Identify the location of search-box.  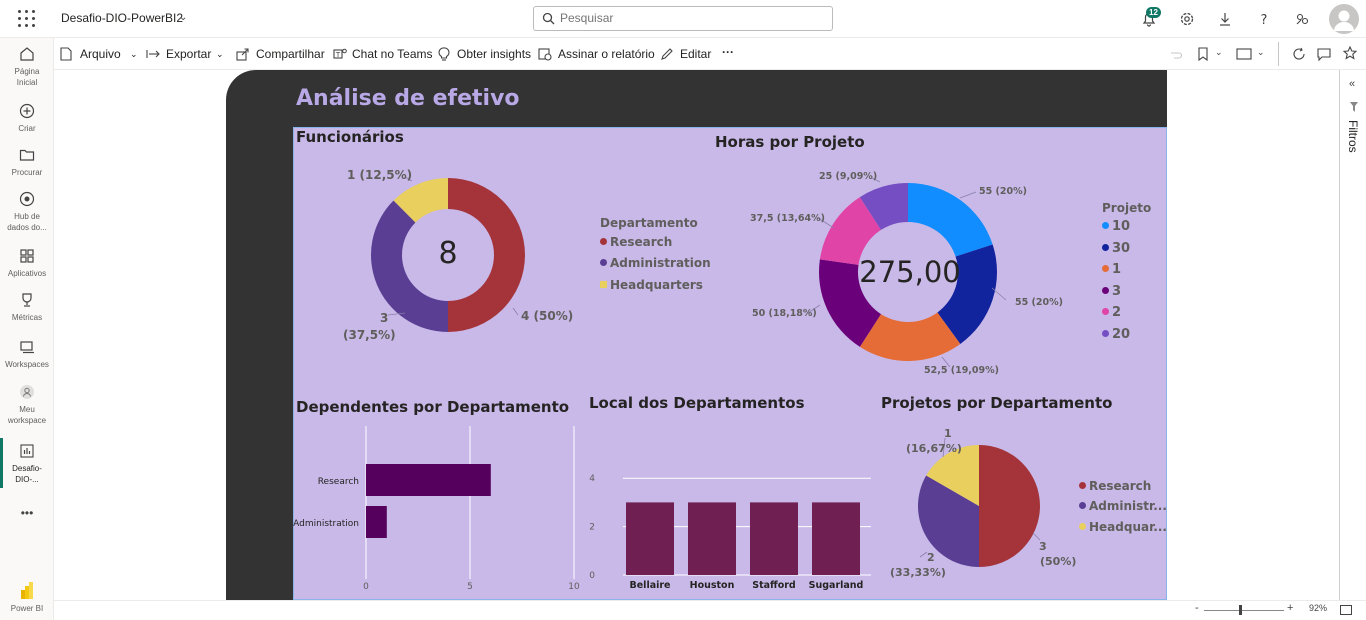
(683, 18).